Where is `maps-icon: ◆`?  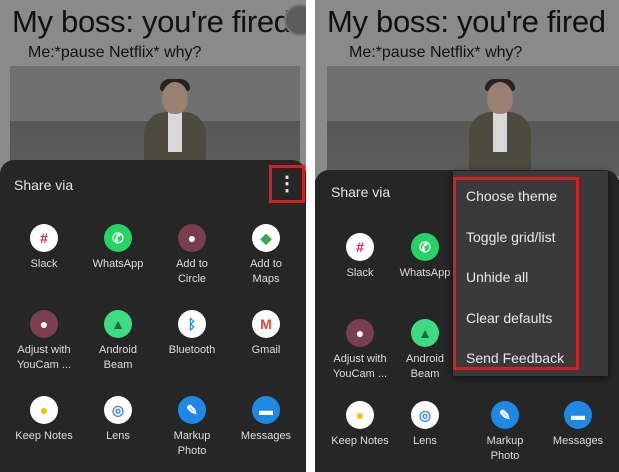 maps-icon: ◆ is located at coordinates (266, 238).